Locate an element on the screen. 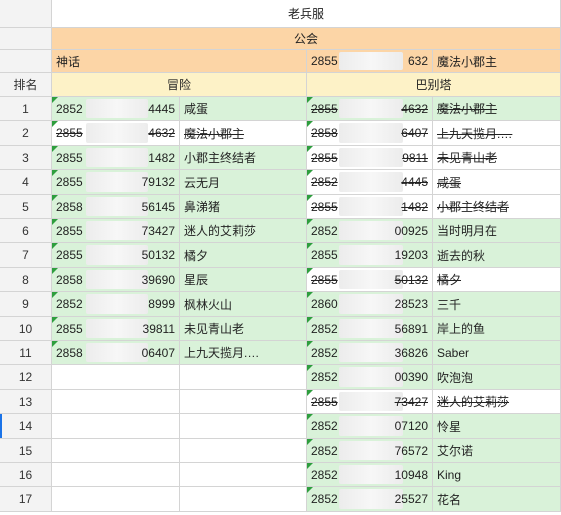 This screenshot has width=561, height=515. adventure-name-cell: 迷人的艾莉莎 is located at coordinates (243, 231).